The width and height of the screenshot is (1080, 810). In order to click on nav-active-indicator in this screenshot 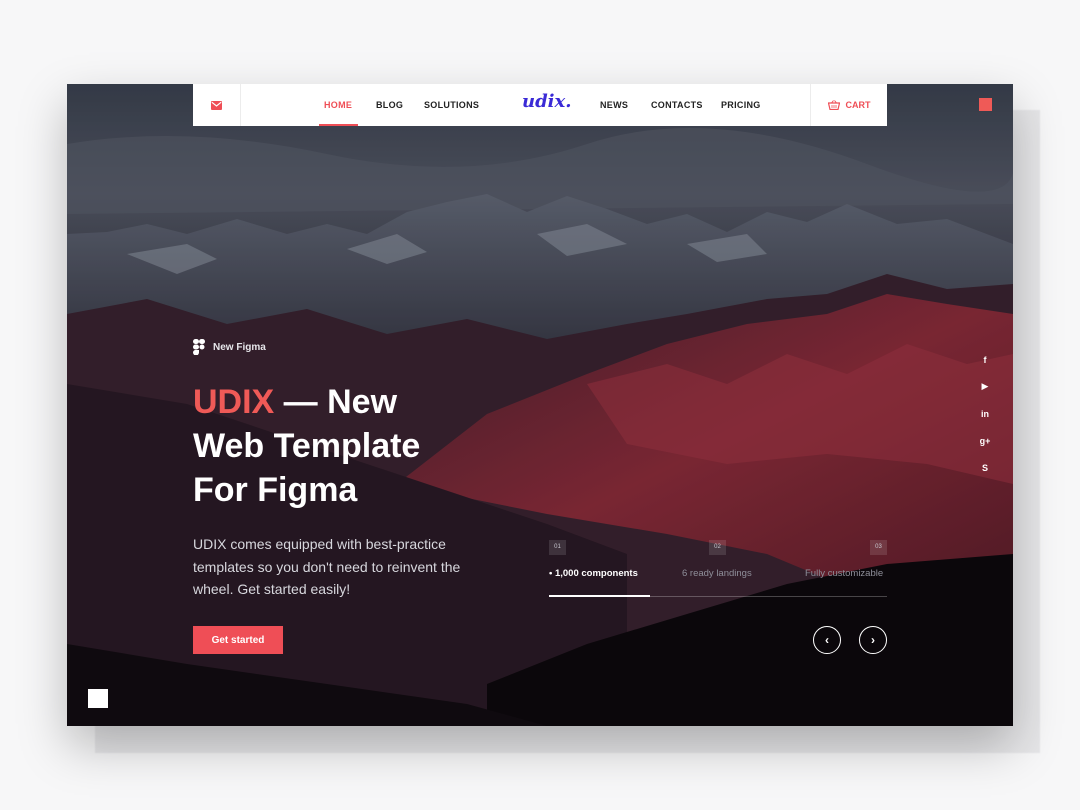, I will do `click(338, 125)`.